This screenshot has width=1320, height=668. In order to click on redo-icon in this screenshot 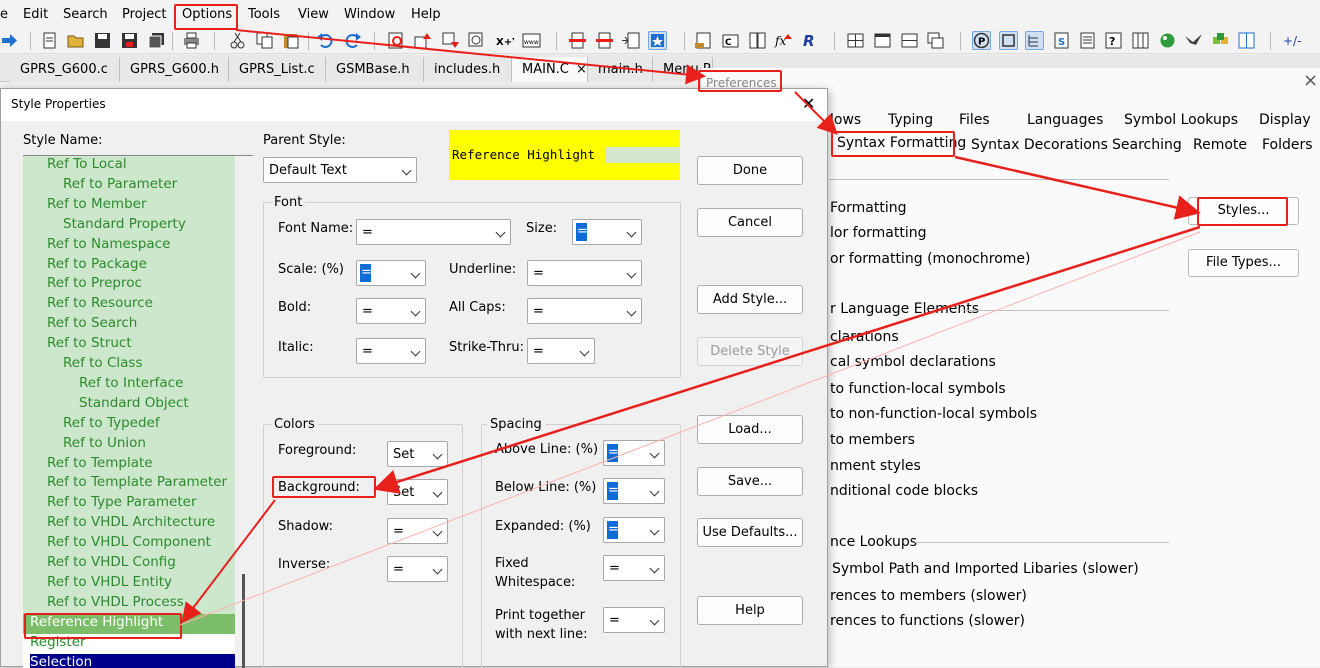, I will do `click(352, 40)`.